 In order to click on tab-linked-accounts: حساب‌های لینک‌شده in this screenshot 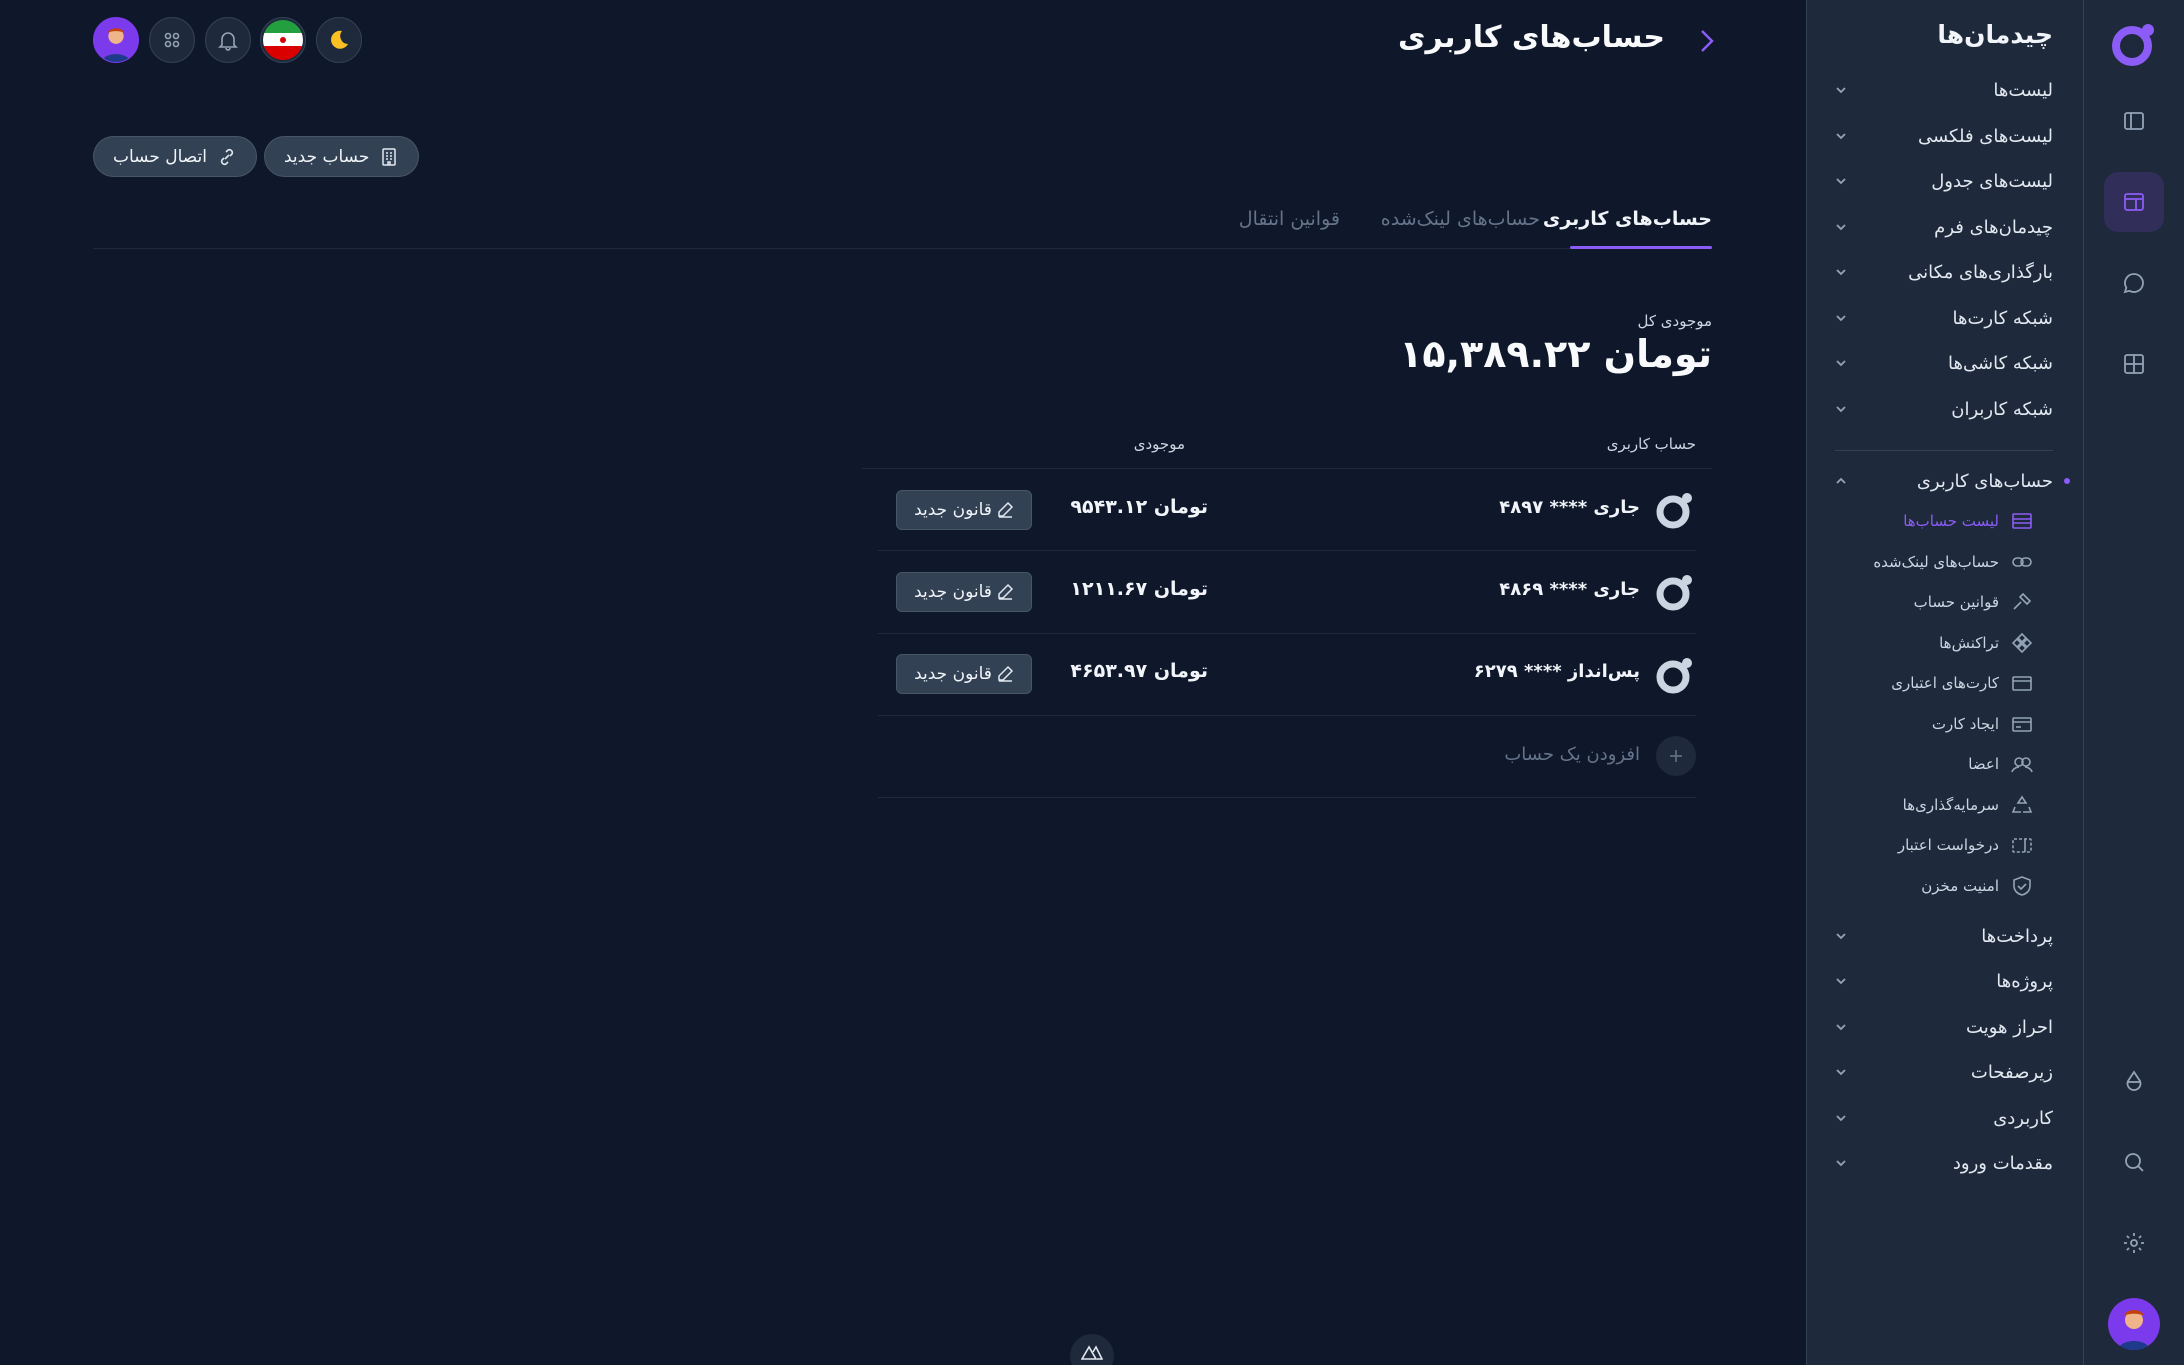, I will do `click(1460, 219)`.